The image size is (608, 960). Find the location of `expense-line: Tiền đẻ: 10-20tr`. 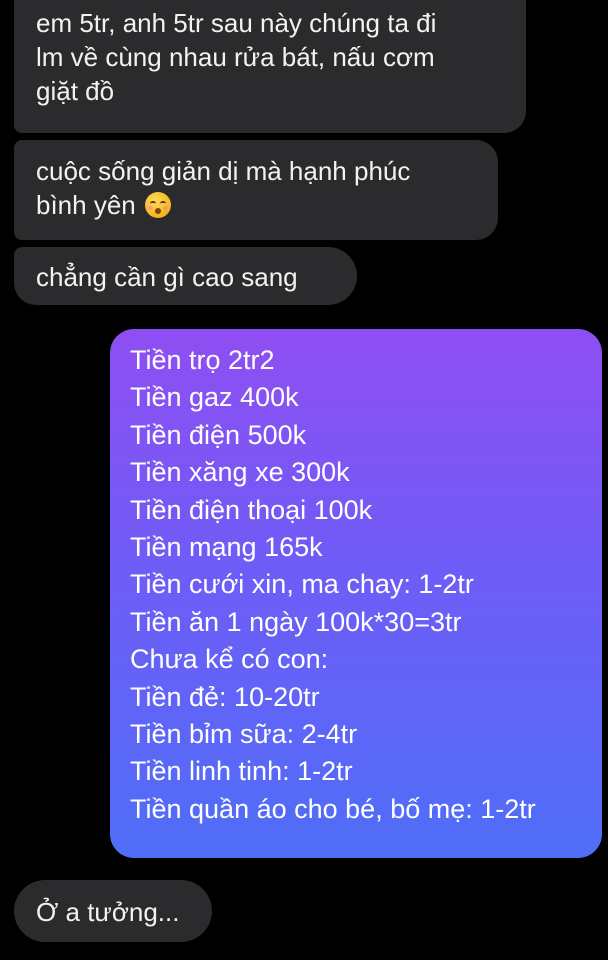

expense-line: Tiền đẻ: 10-20tr is located at coordinates (225, 696).